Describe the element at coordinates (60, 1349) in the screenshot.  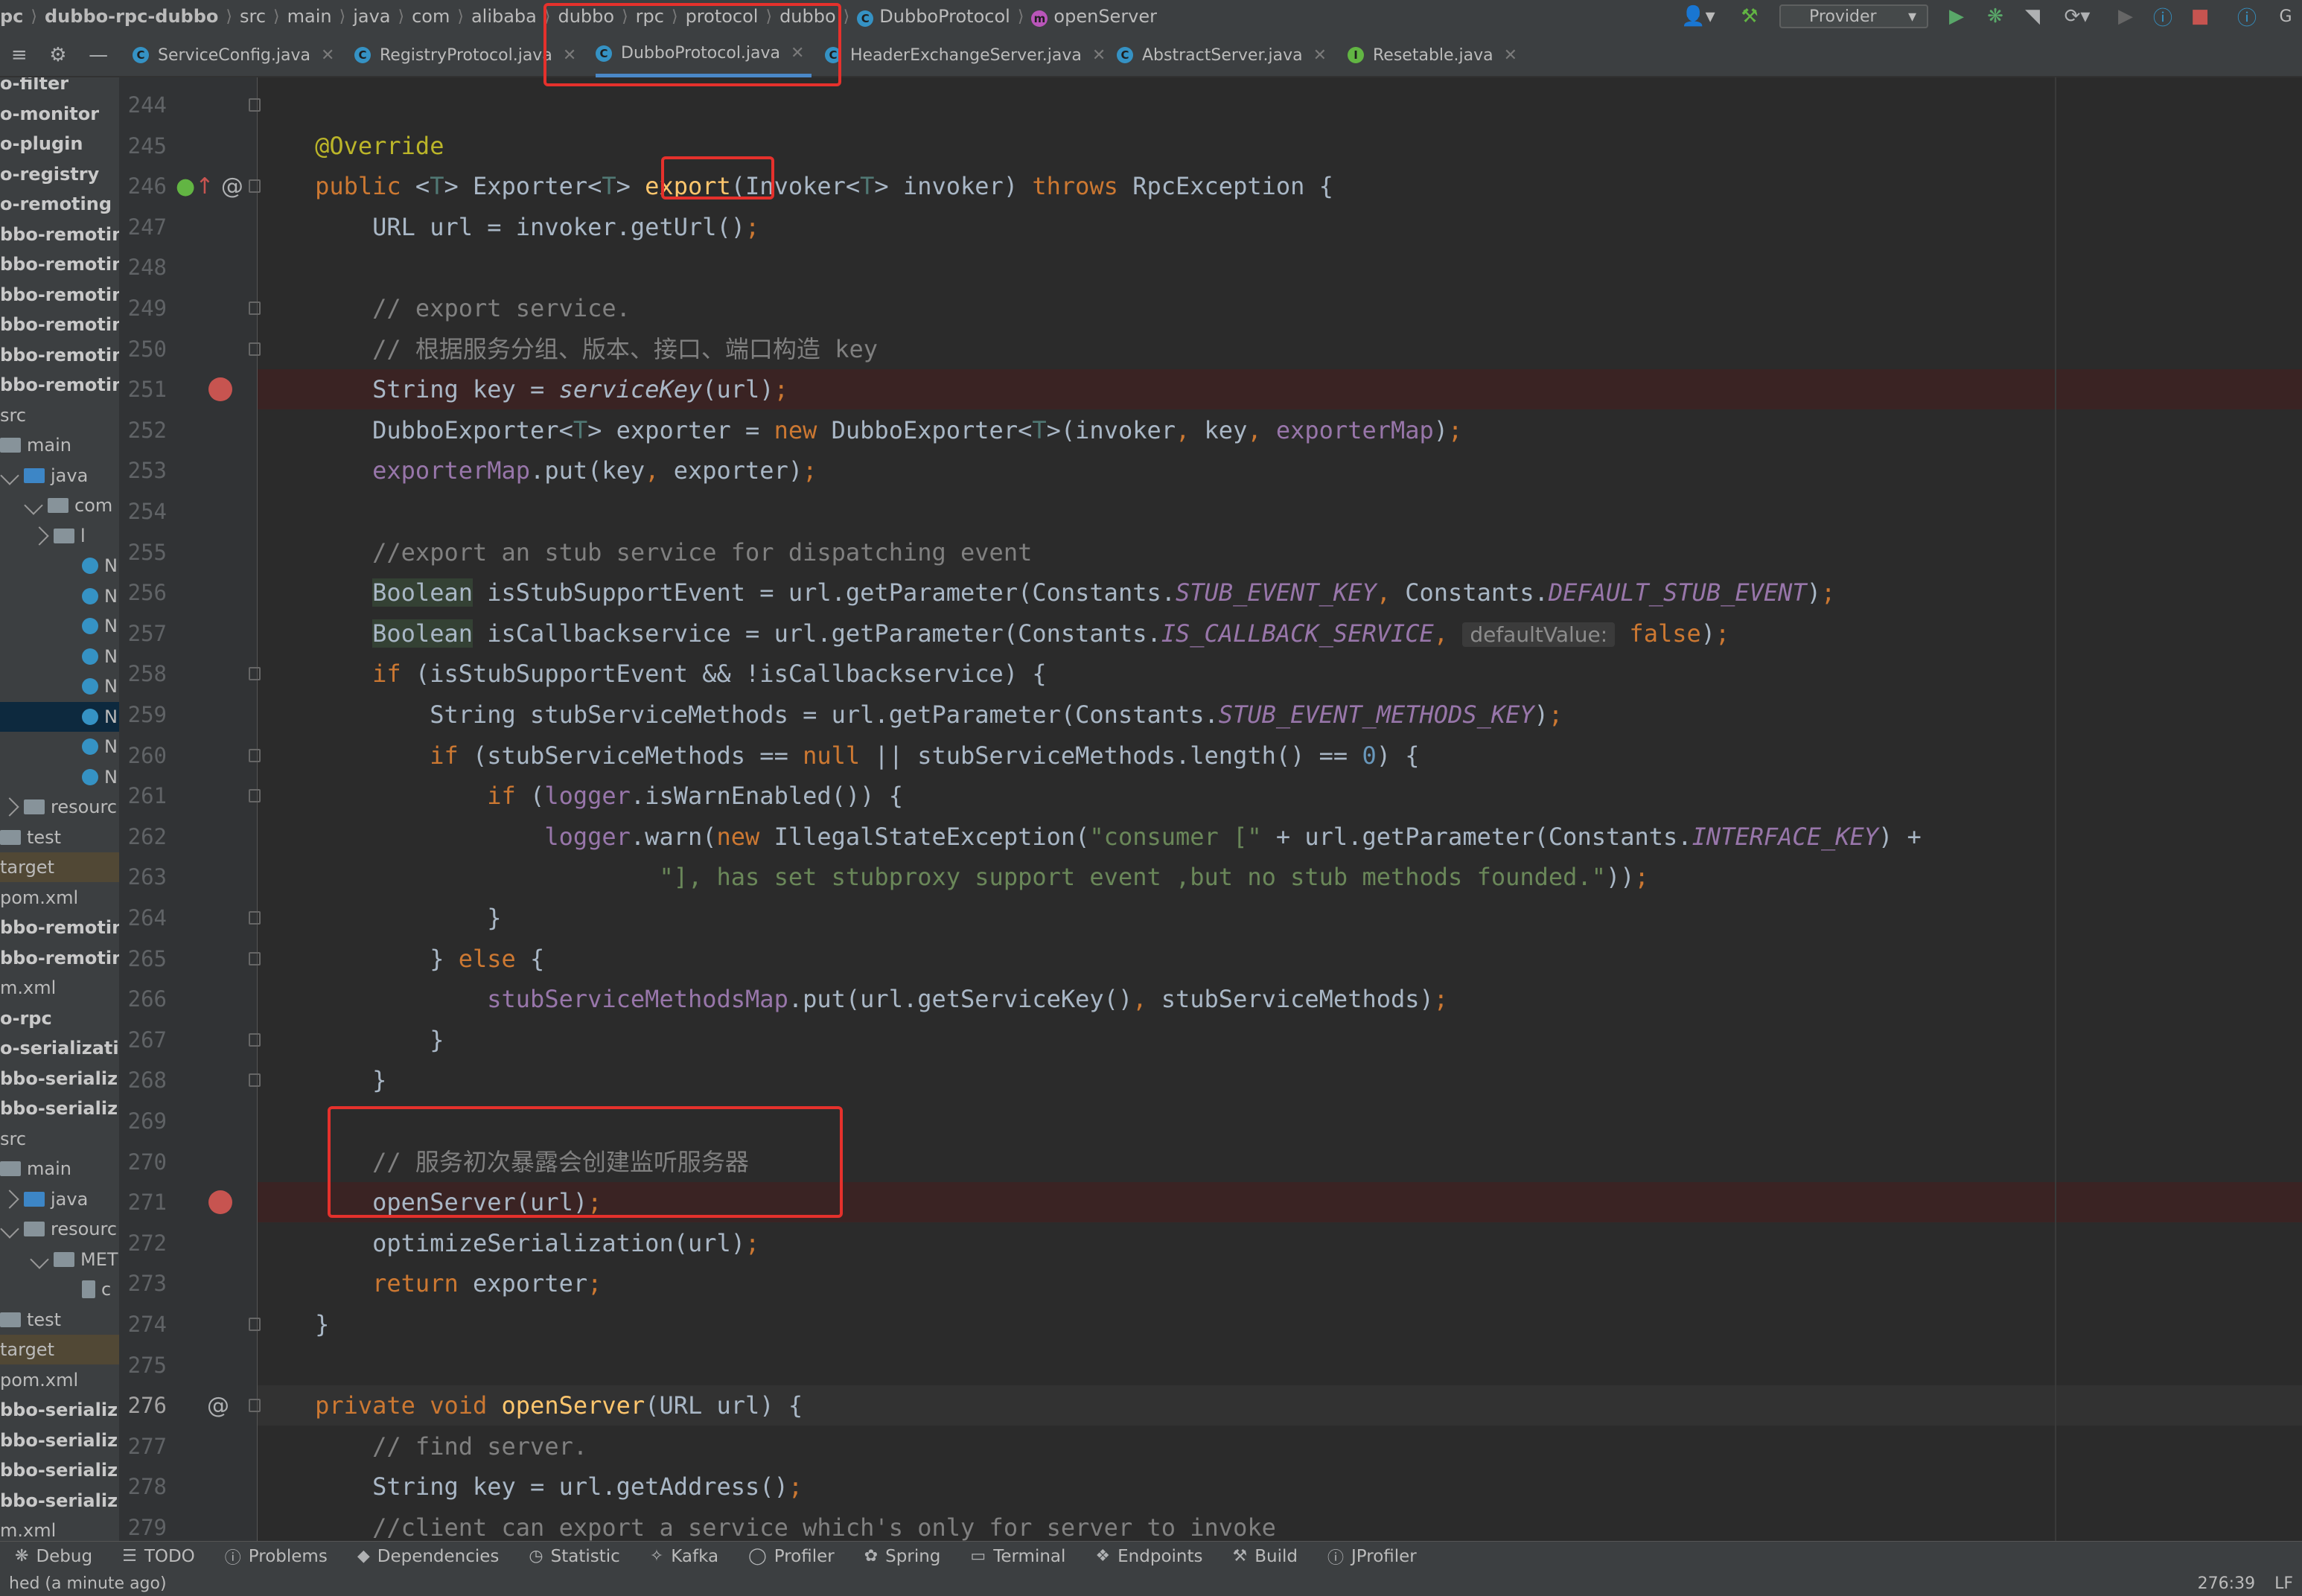
I see `project-tree-item: target` at that location.